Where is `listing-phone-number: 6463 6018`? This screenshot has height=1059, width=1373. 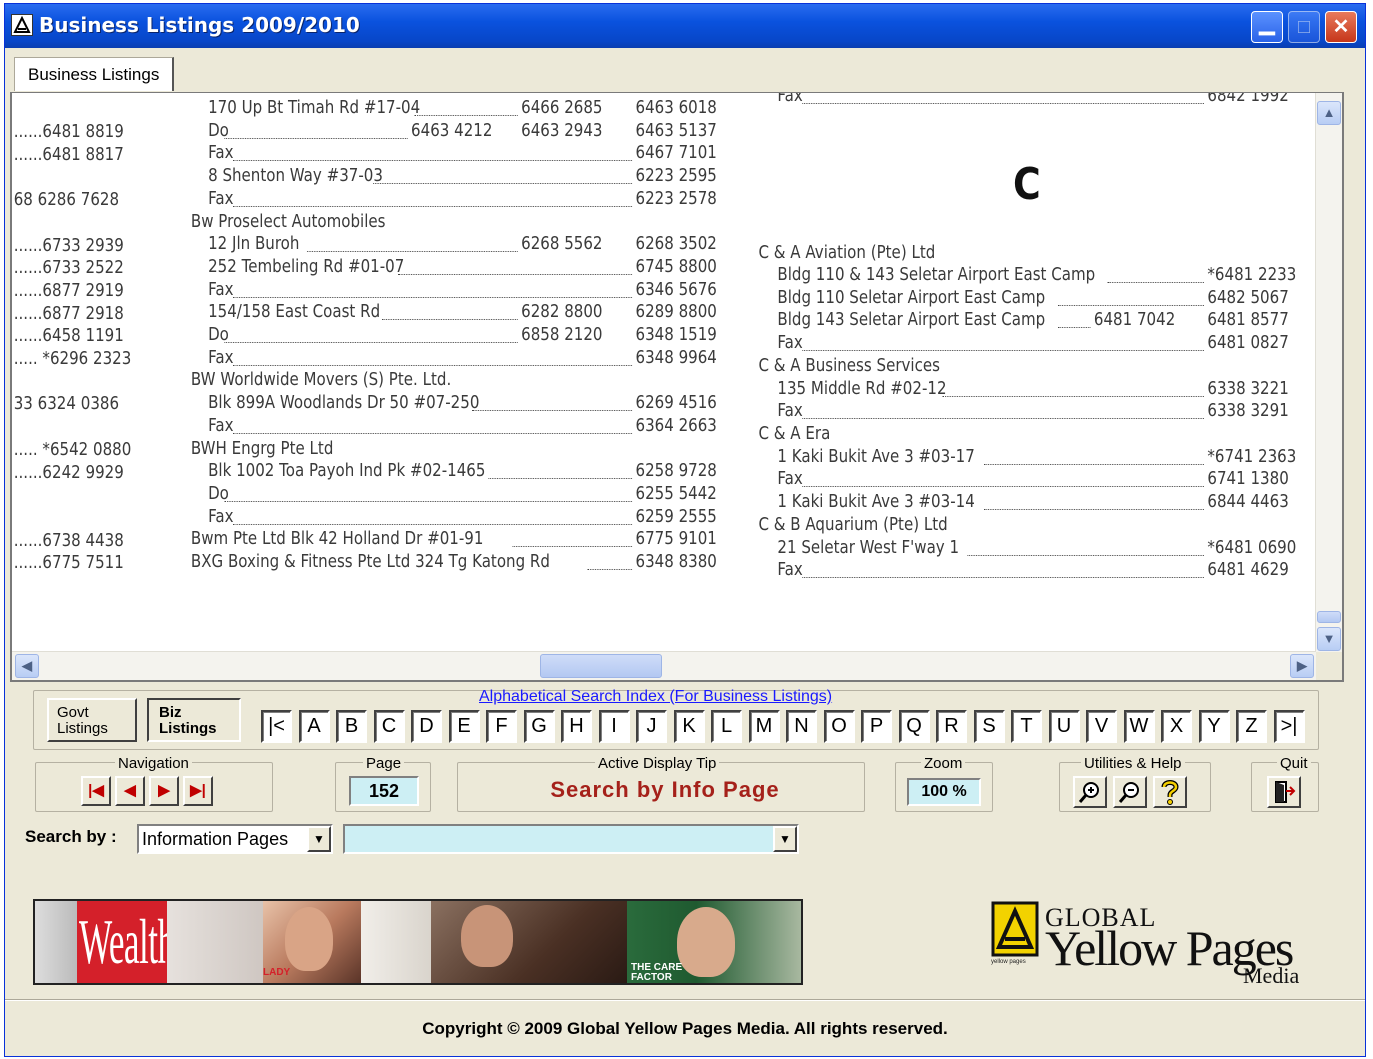 listing-phone-number: 6463 6018 is located at coordinates (676, 108).